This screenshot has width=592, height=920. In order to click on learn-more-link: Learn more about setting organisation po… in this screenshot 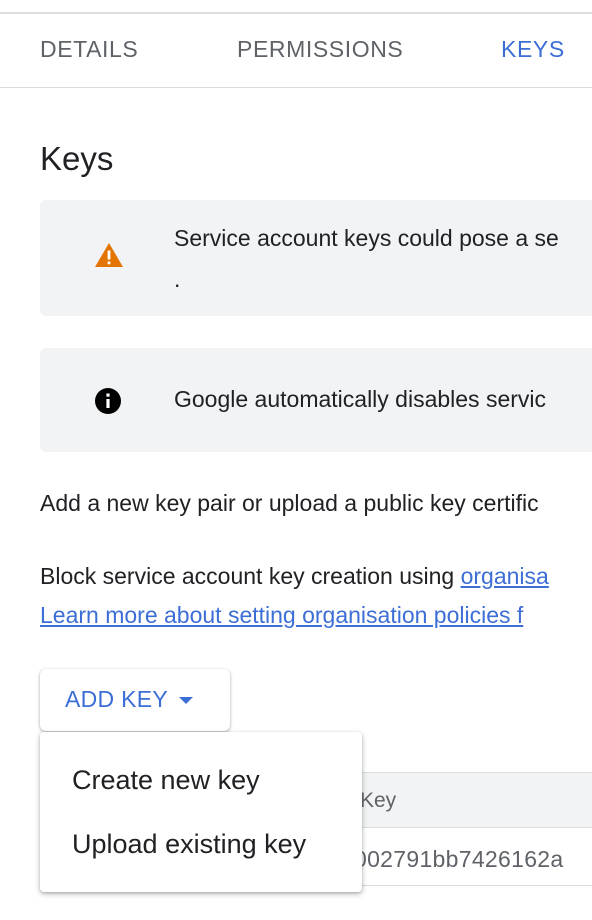, I will do `click(281, 615)`.